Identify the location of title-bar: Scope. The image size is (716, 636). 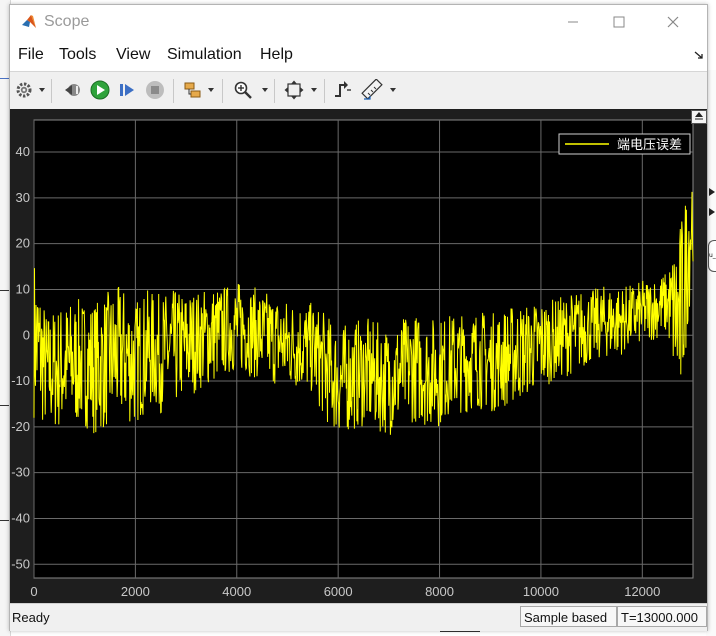
(358, 22).